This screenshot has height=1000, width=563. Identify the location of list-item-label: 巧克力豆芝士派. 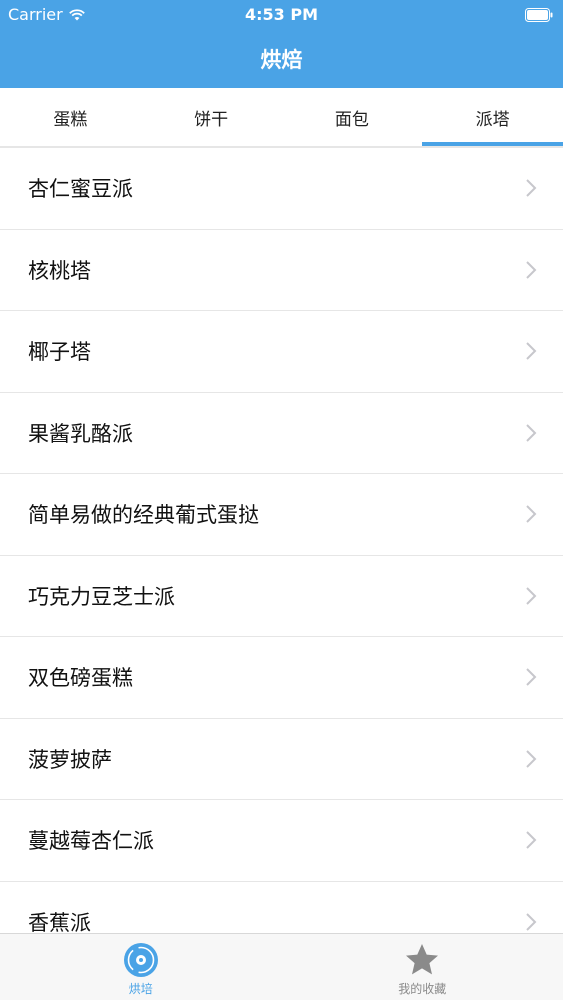
(101, 596).